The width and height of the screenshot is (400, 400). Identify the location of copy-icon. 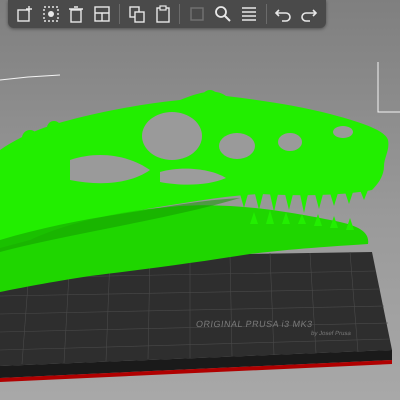
(137, 14).